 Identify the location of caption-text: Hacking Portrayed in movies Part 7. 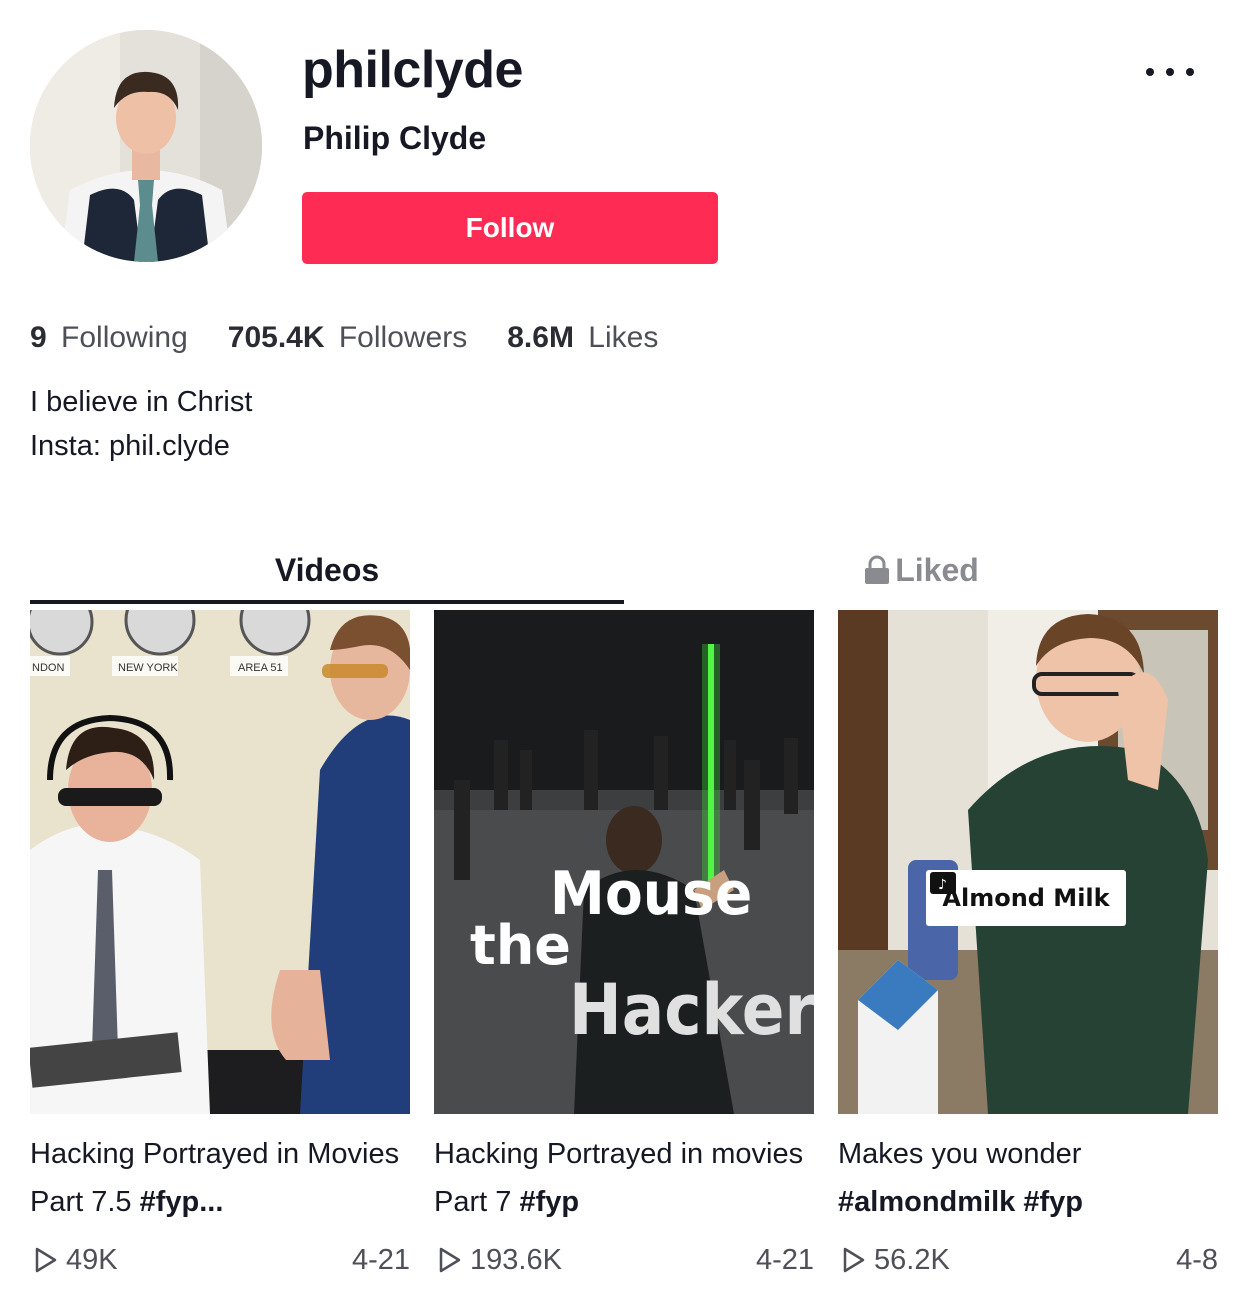
(619, 1178).